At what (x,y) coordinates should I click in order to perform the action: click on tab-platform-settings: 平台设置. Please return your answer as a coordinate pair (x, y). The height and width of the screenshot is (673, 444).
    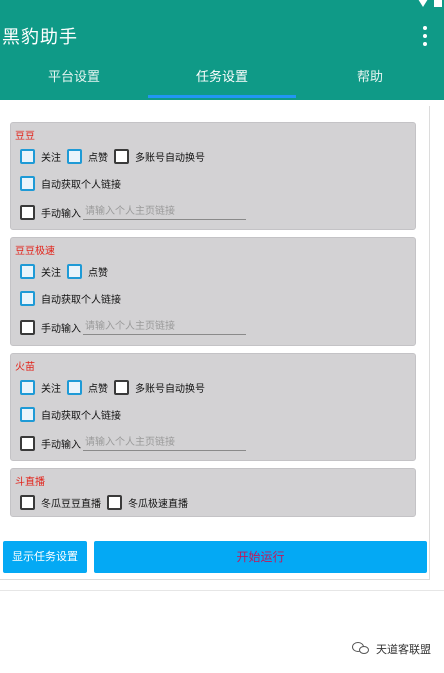
    Looking at the image, I should click on (74, 82).